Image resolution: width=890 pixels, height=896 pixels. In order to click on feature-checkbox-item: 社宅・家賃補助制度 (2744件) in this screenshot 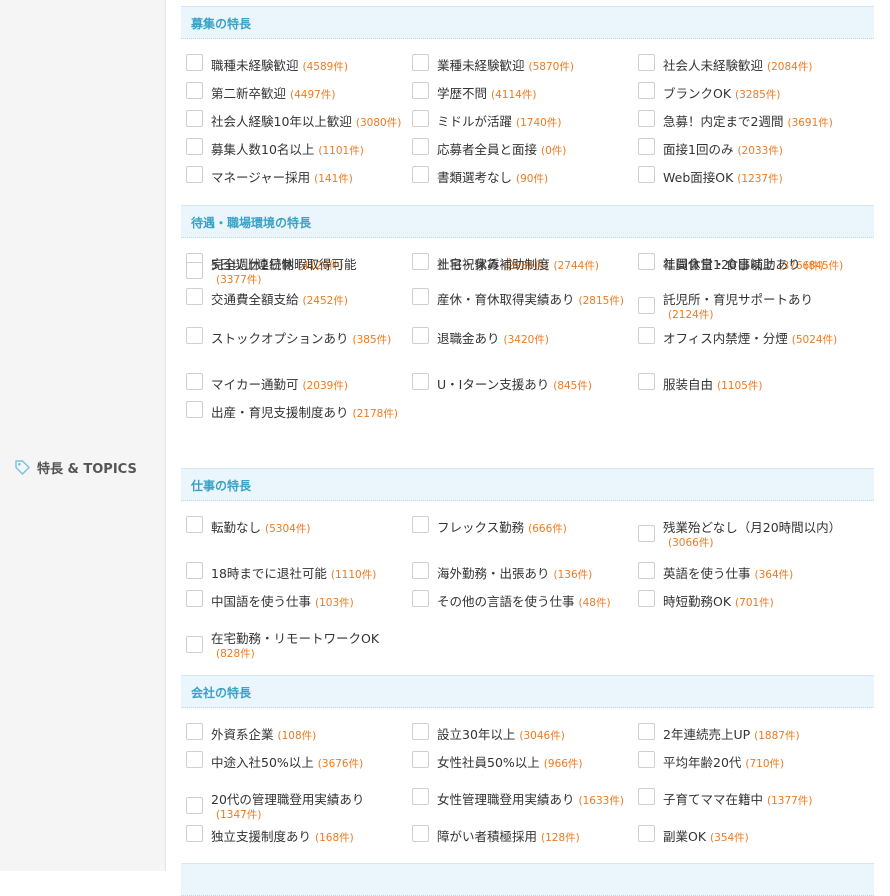, I will do `click(520, 263)`.